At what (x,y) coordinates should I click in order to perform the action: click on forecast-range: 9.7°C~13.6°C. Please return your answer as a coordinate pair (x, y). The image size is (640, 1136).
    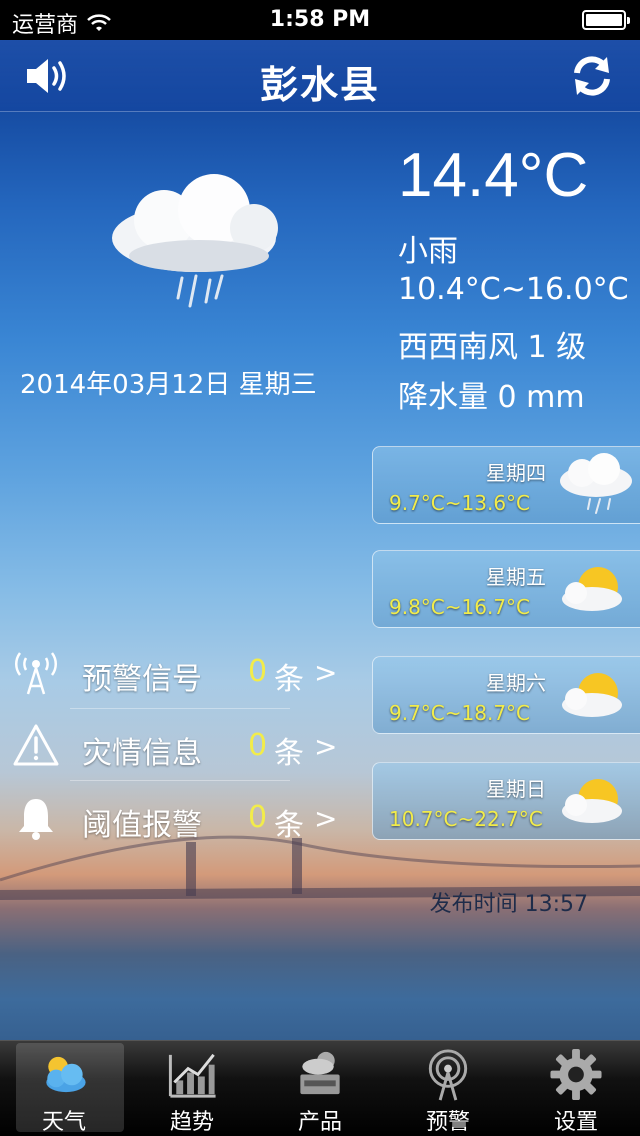
    Looking at the image, I should click on (460, 503).